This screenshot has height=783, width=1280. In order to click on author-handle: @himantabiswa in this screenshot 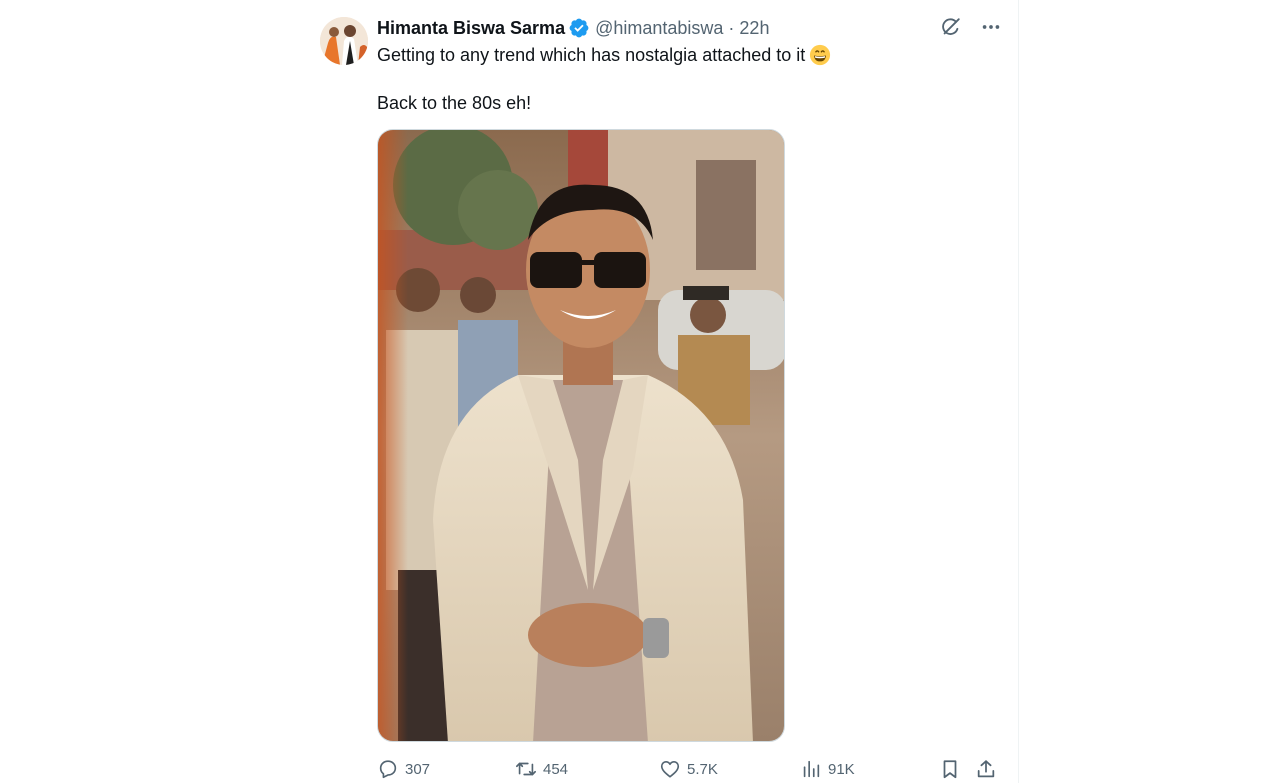, I will do `click(659, 28)`.